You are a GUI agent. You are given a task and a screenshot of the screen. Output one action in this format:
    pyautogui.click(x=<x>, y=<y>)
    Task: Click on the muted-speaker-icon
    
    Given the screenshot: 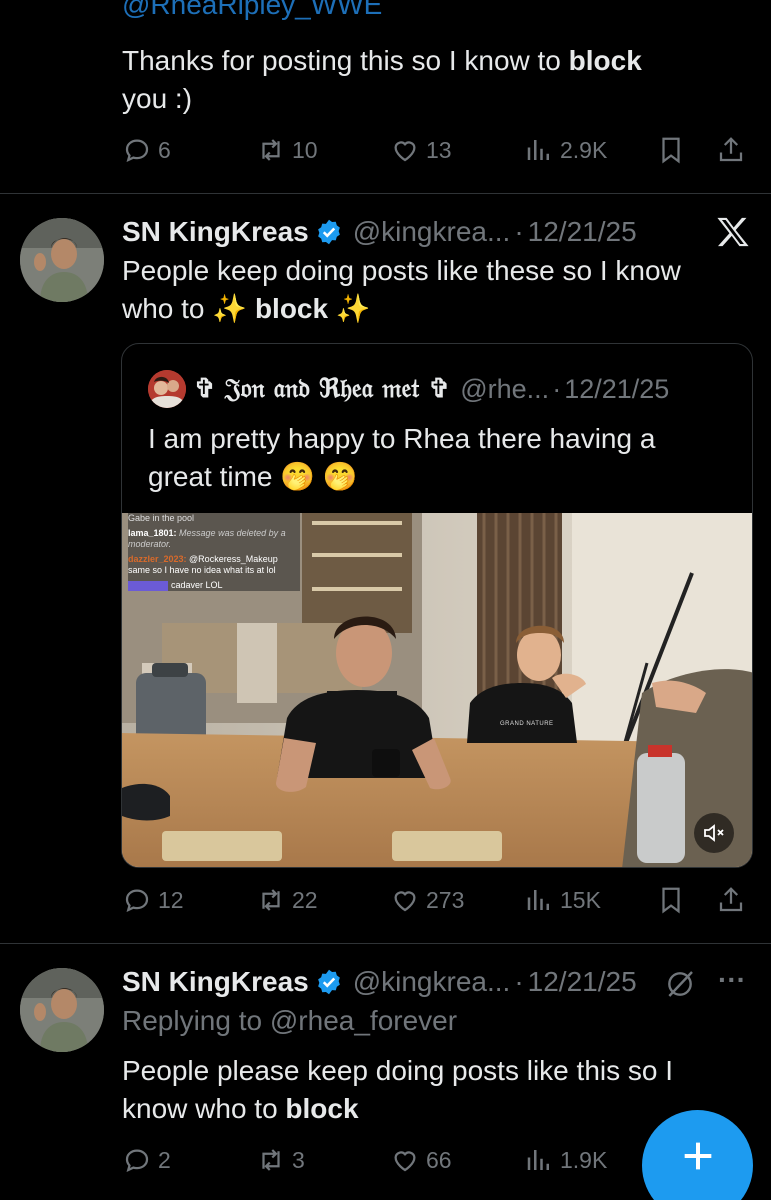 What is the action you would take?
    pyautogui.click(x=714, y=833)
    